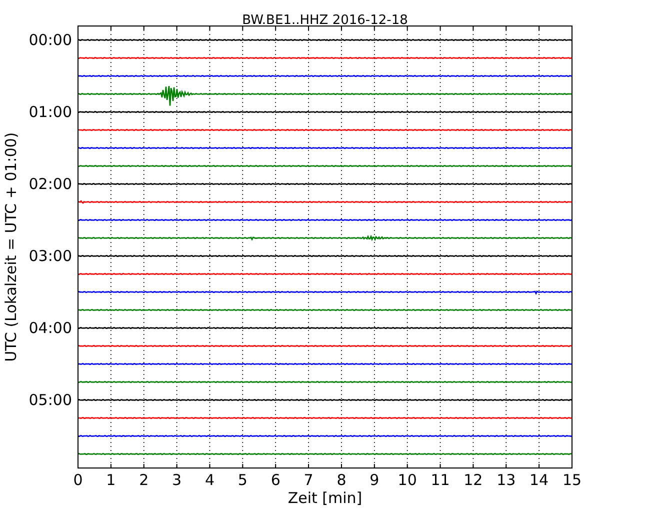  What do you see at coordinates (50, 184) in the screenshot?
I see `y-tick-label: 02:00` at bounding box center [50, 184].